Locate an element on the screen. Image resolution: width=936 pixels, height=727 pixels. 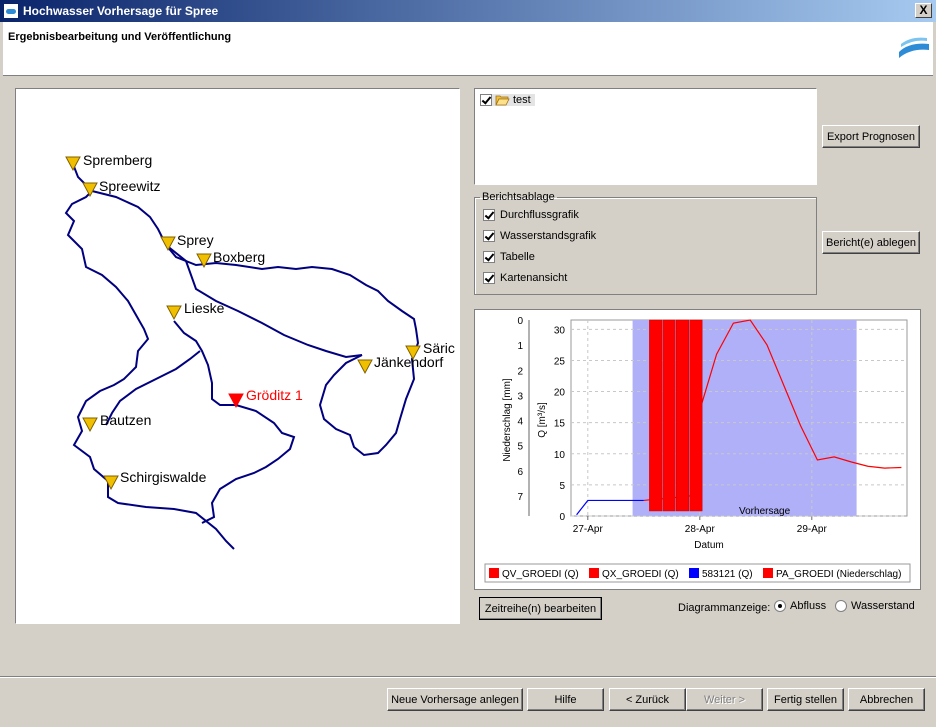
check-tabelle: Tabelle is located at coordinates (509, 257).